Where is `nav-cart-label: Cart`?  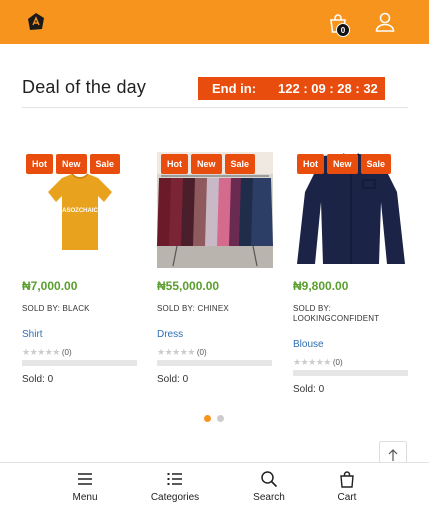
nav-cart-label: Cart is located at coordinates (347, 497).